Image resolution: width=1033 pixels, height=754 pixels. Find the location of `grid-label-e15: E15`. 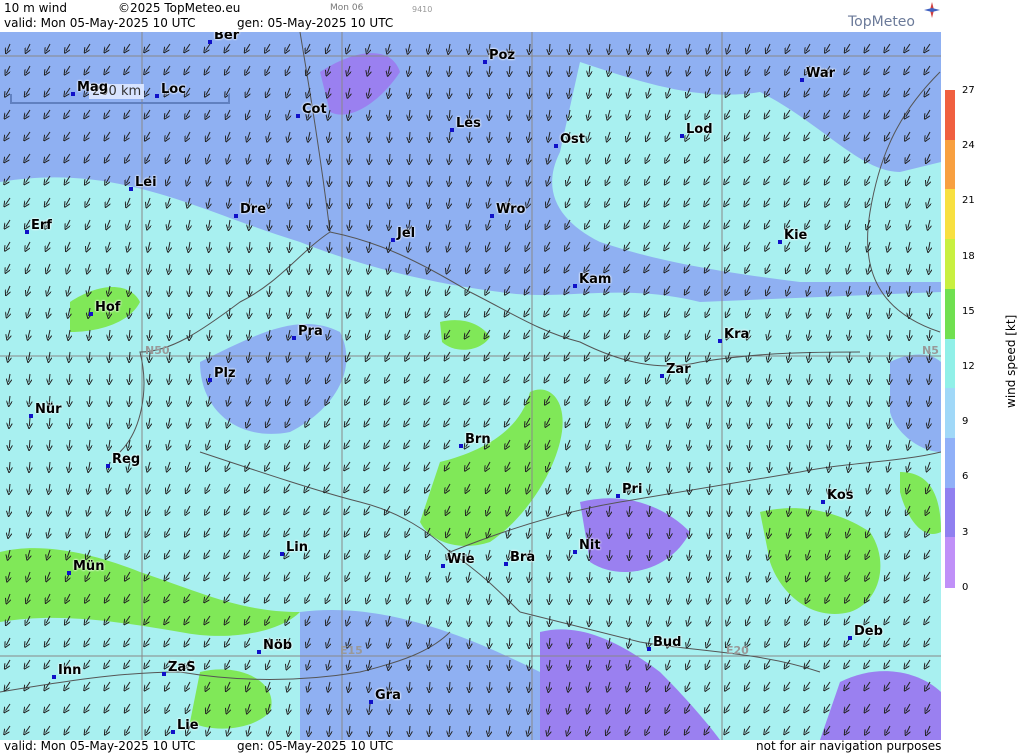

grid-label-e15: E15 is located at coordinates (351, 650).